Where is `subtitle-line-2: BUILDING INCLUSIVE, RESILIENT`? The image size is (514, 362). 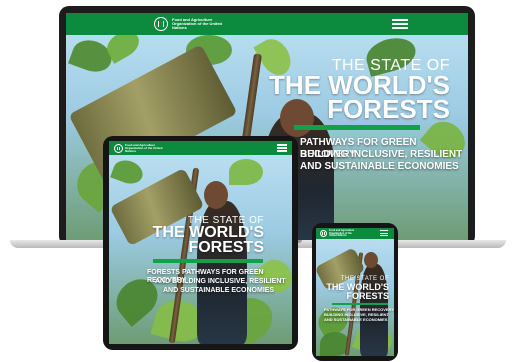 subtitle-line-2: BUILDING INCLUSIVE, RESILIENT is located at coordinates (381, 154).